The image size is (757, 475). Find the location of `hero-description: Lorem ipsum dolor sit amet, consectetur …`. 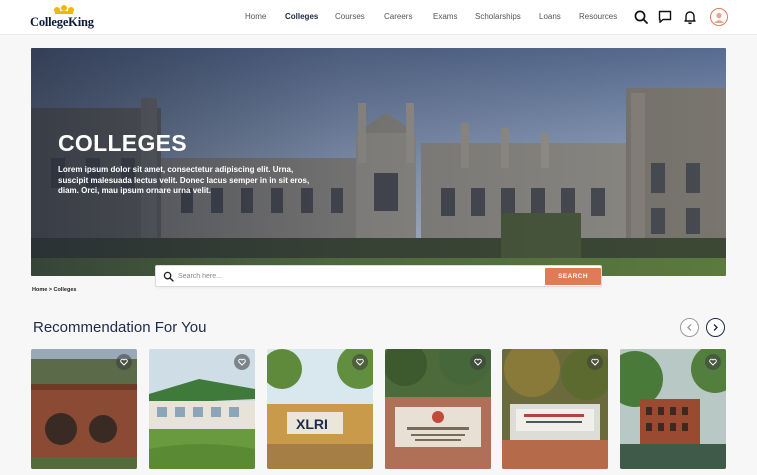

hero-description: Lorem ipsum dolor sit amet, consectetur … is located at coordinates (184, 180).